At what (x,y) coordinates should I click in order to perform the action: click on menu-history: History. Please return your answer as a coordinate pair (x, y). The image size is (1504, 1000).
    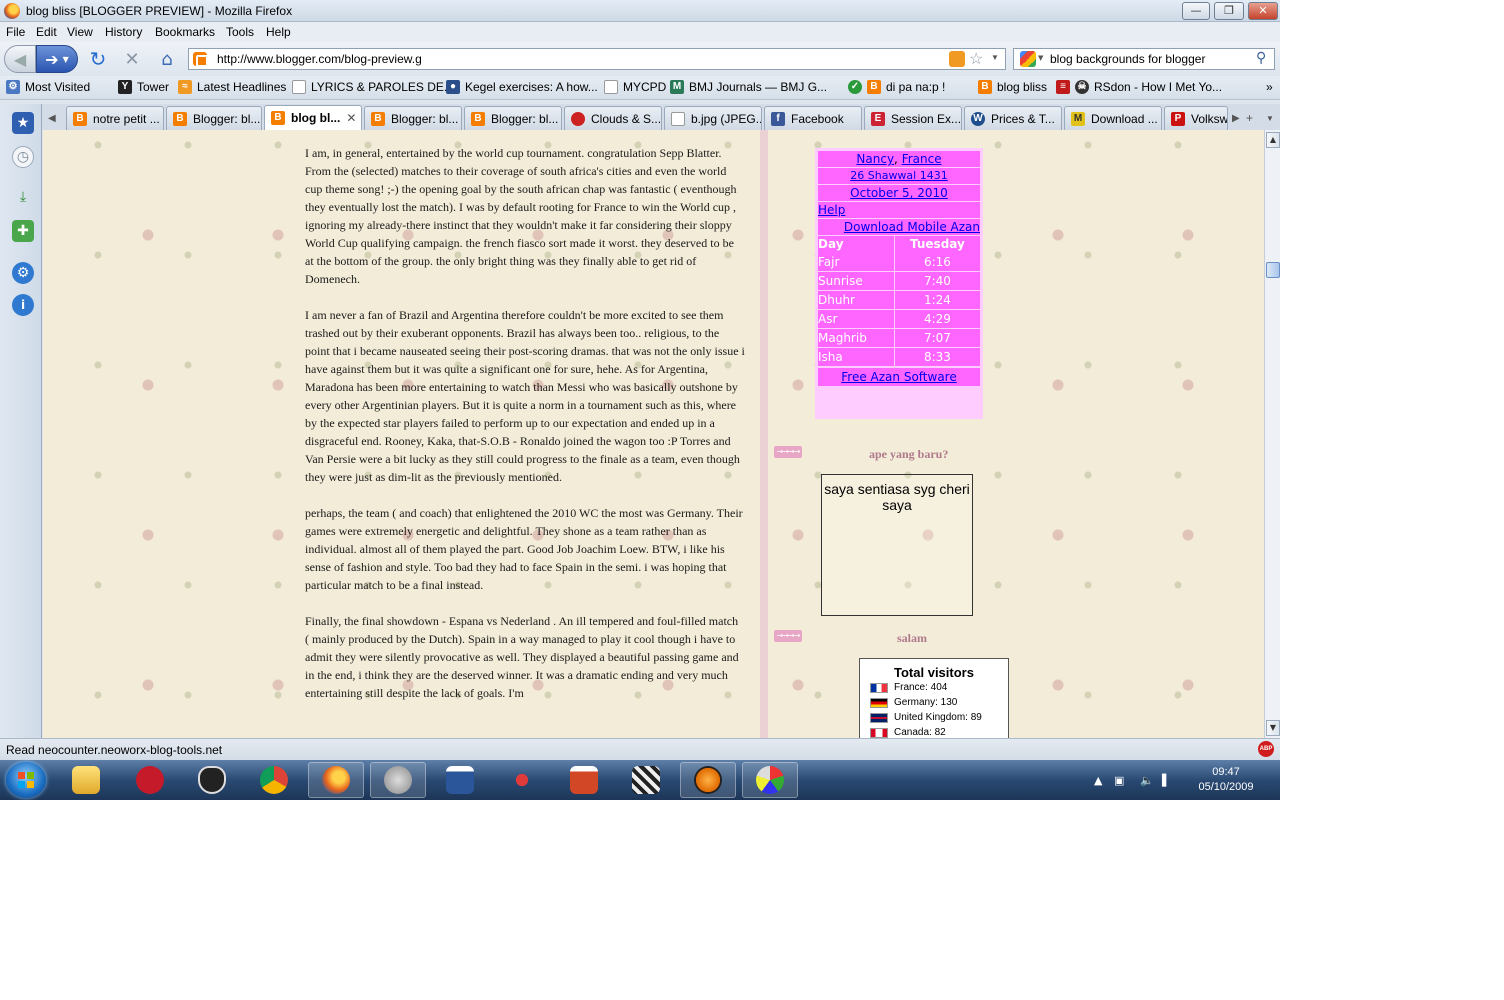
    Looking at the image, I should click on (123, 32).